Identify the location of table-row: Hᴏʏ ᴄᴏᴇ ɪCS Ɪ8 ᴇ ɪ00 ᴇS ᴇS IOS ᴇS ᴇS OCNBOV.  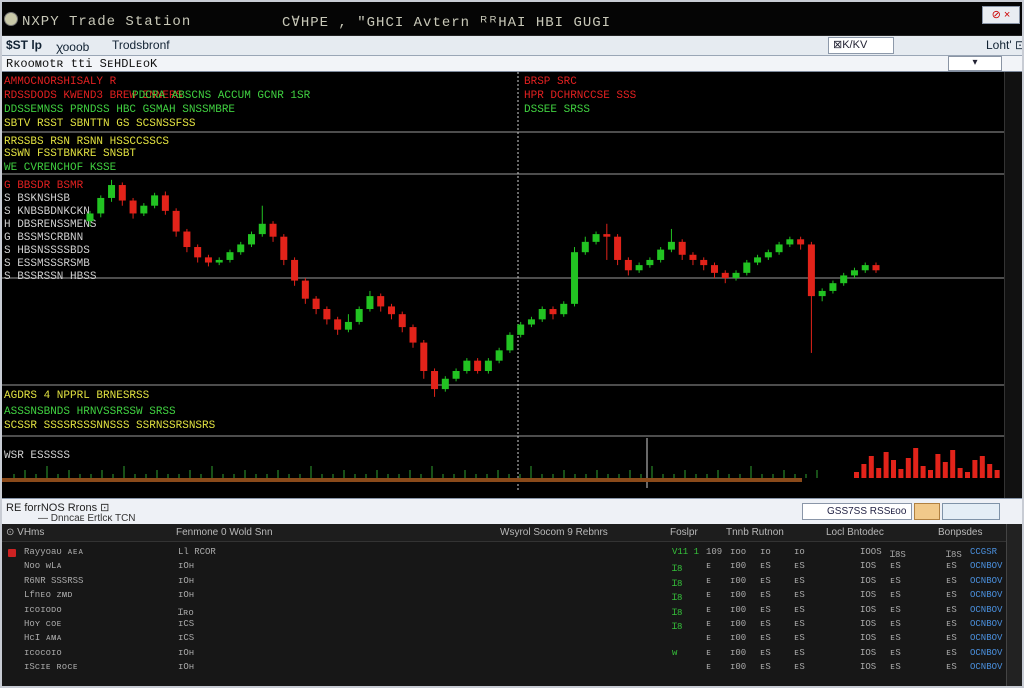
(504, 625).